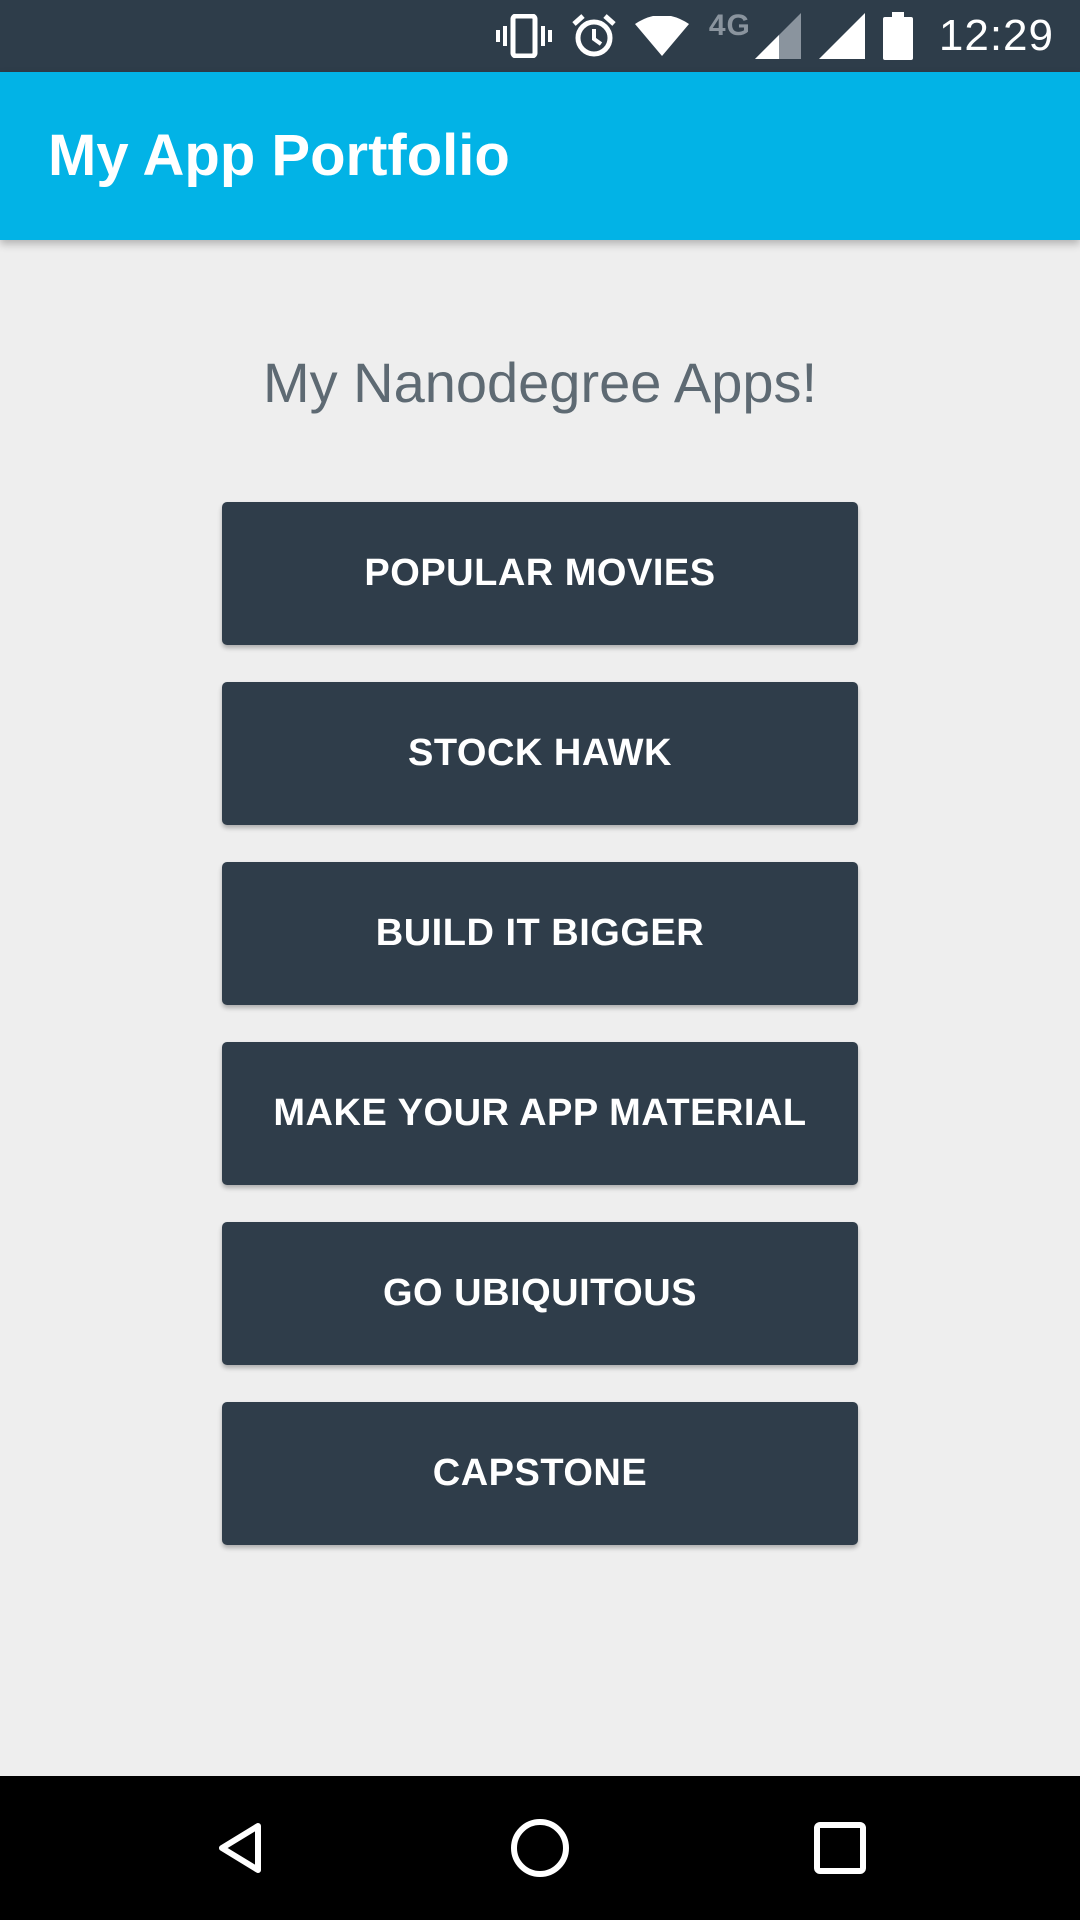 Image resolution: width=1080 pixels, height=1920 pixels. I want to click on status-bar: 4G 12:29, so click(540, 36).